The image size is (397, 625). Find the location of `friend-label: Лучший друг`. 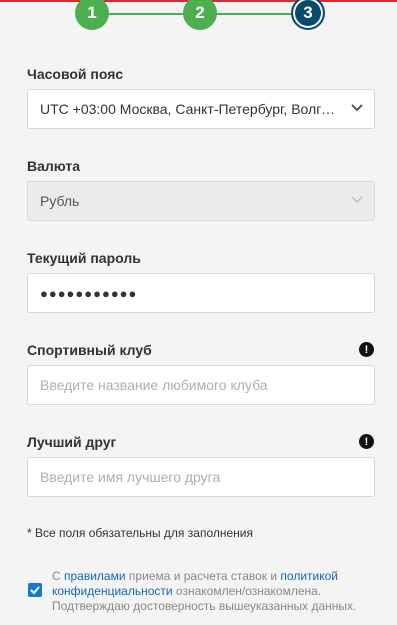

friend-label: Лучший друг is located at coordinates (72, 442).